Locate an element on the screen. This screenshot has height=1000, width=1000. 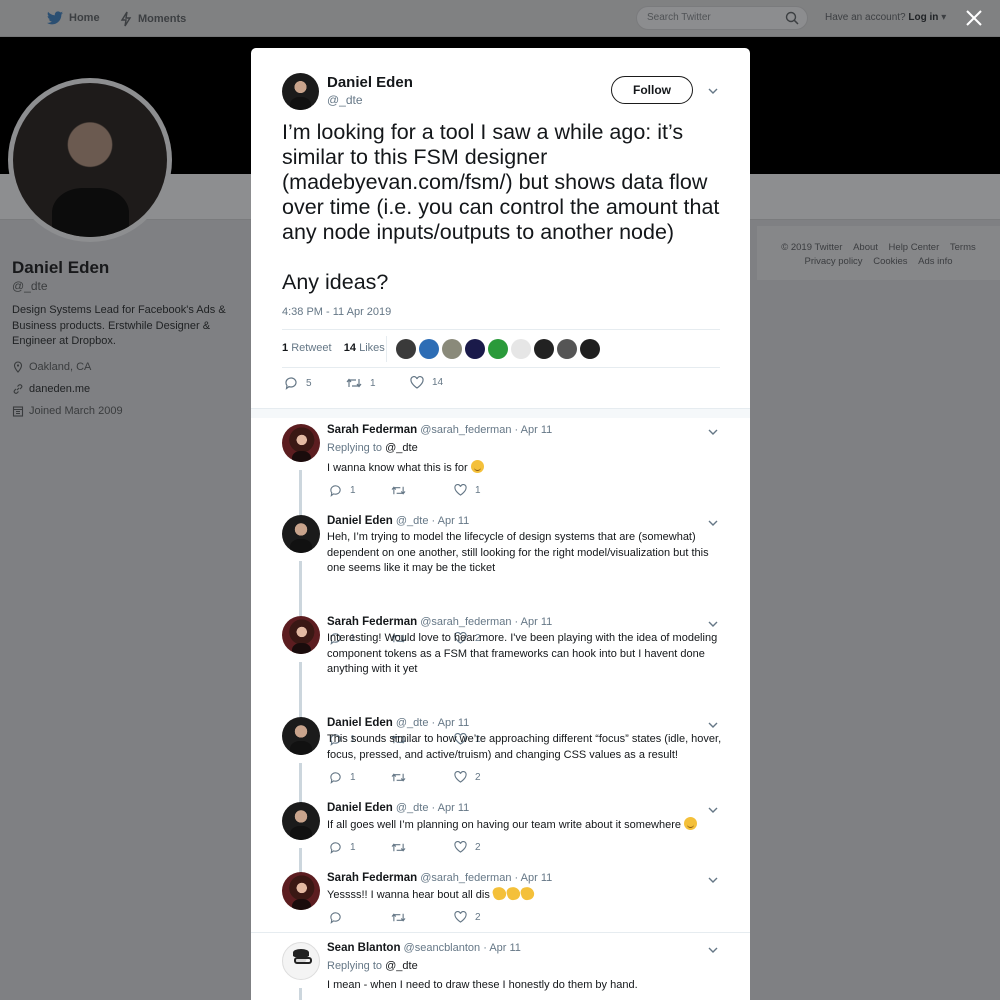
thread-line is located at coordinates (300, 492).